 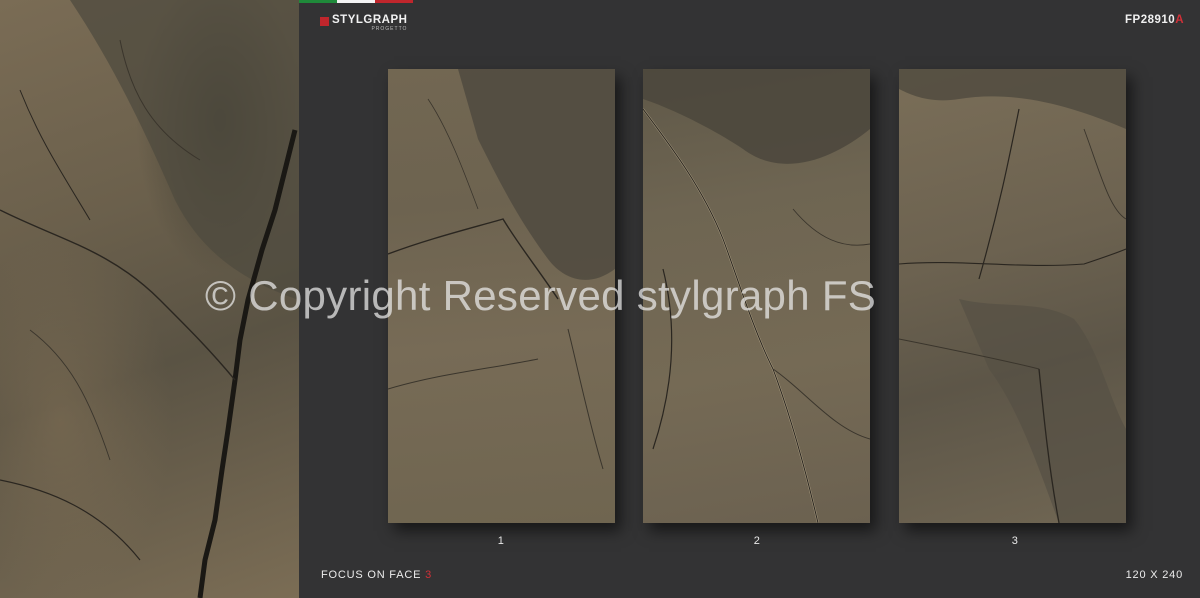 What do you see at coordinates (429, 575) in the screenshot?
I see `focus-face-number: 3` at bounding box center [429, 575].